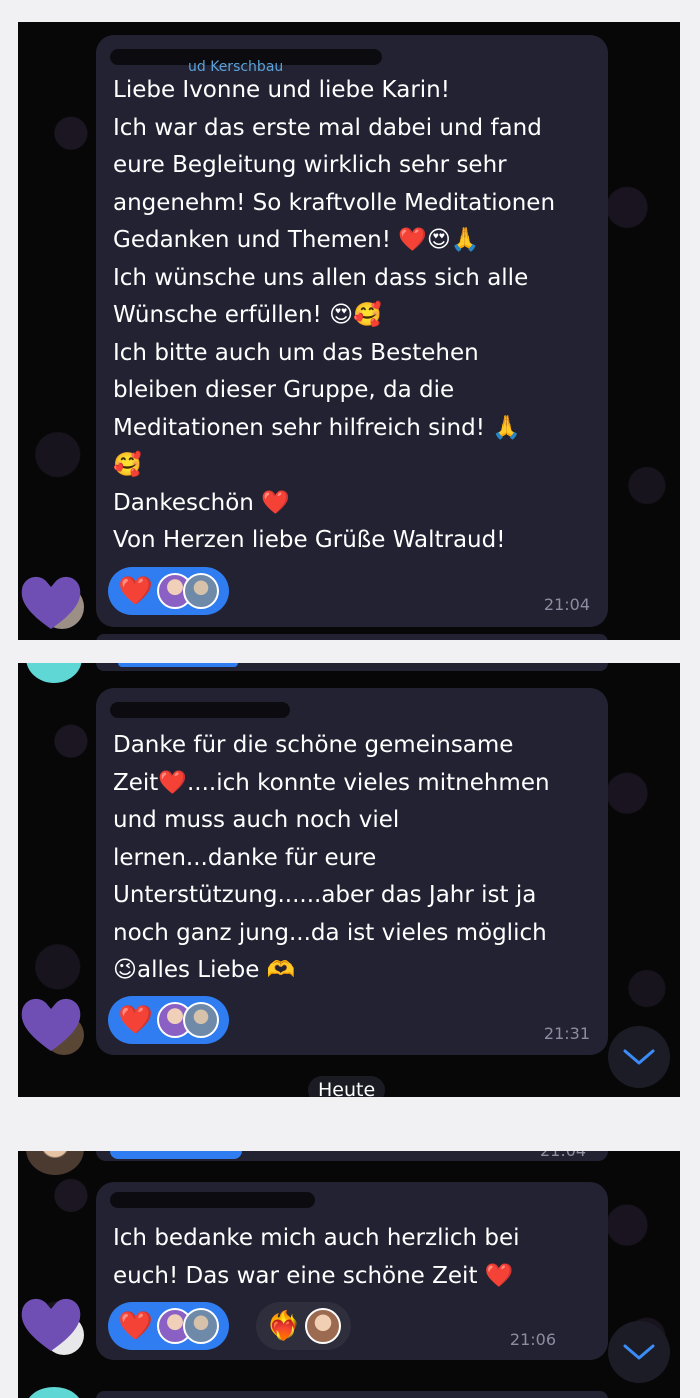 The width and height of the screenshot is (700, 1398). What do you see at coordinates (563, 1155) in the screenshot?
I see `previous-message-time: 21:04` at bounding box center [563, 1155].